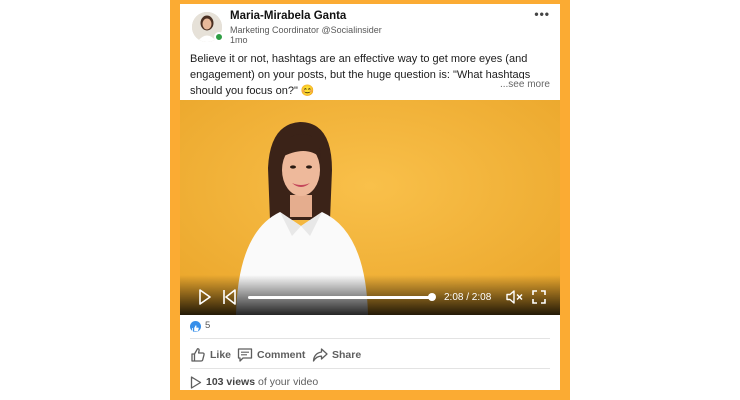  What do you see at coordinates (523, 84) in the screenshot?
I see `see-more-link: ...see more` at bounding box center [523, 84].